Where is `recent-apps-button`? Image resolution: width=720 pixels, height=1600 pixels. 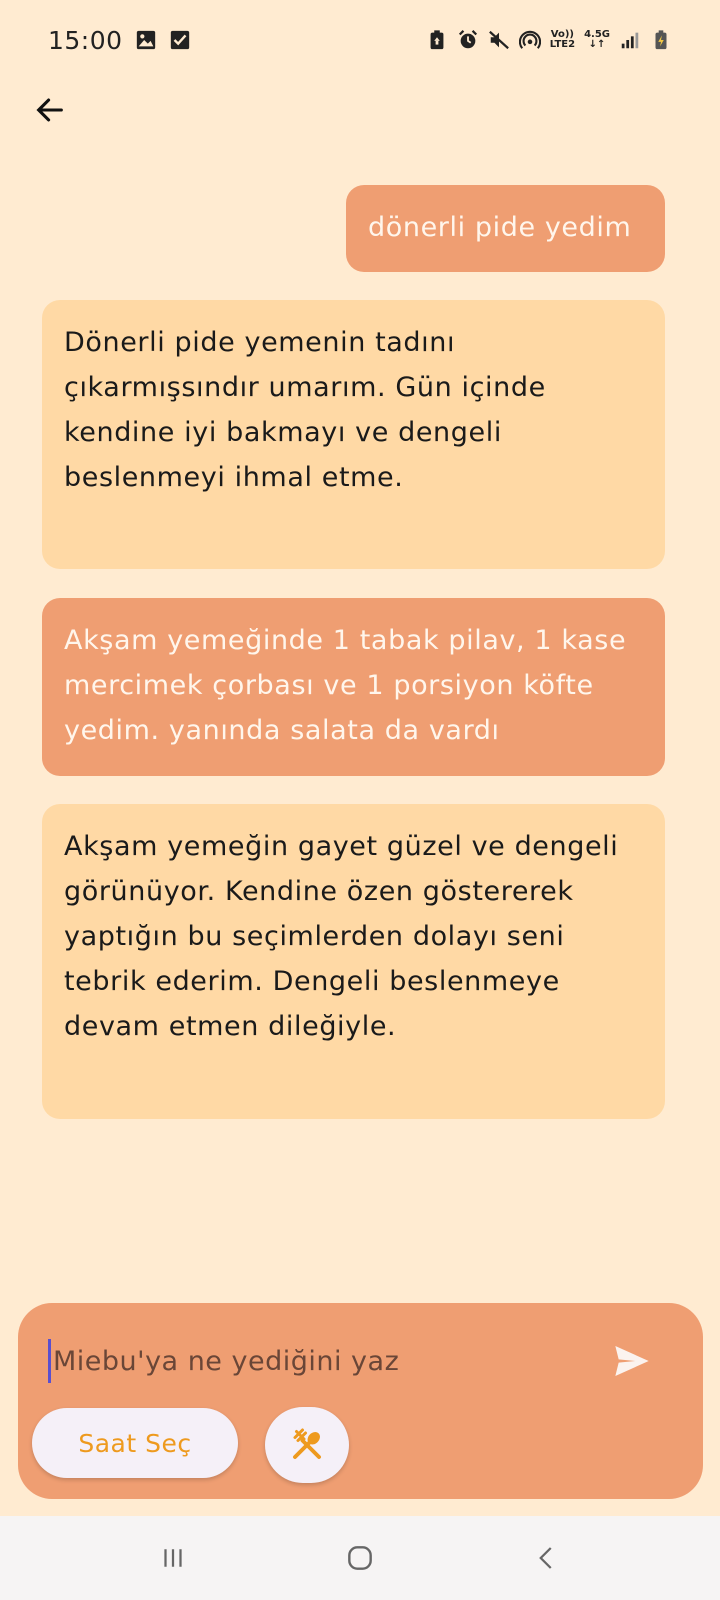 recent-apps-button is located at coordinates (173, 1558).